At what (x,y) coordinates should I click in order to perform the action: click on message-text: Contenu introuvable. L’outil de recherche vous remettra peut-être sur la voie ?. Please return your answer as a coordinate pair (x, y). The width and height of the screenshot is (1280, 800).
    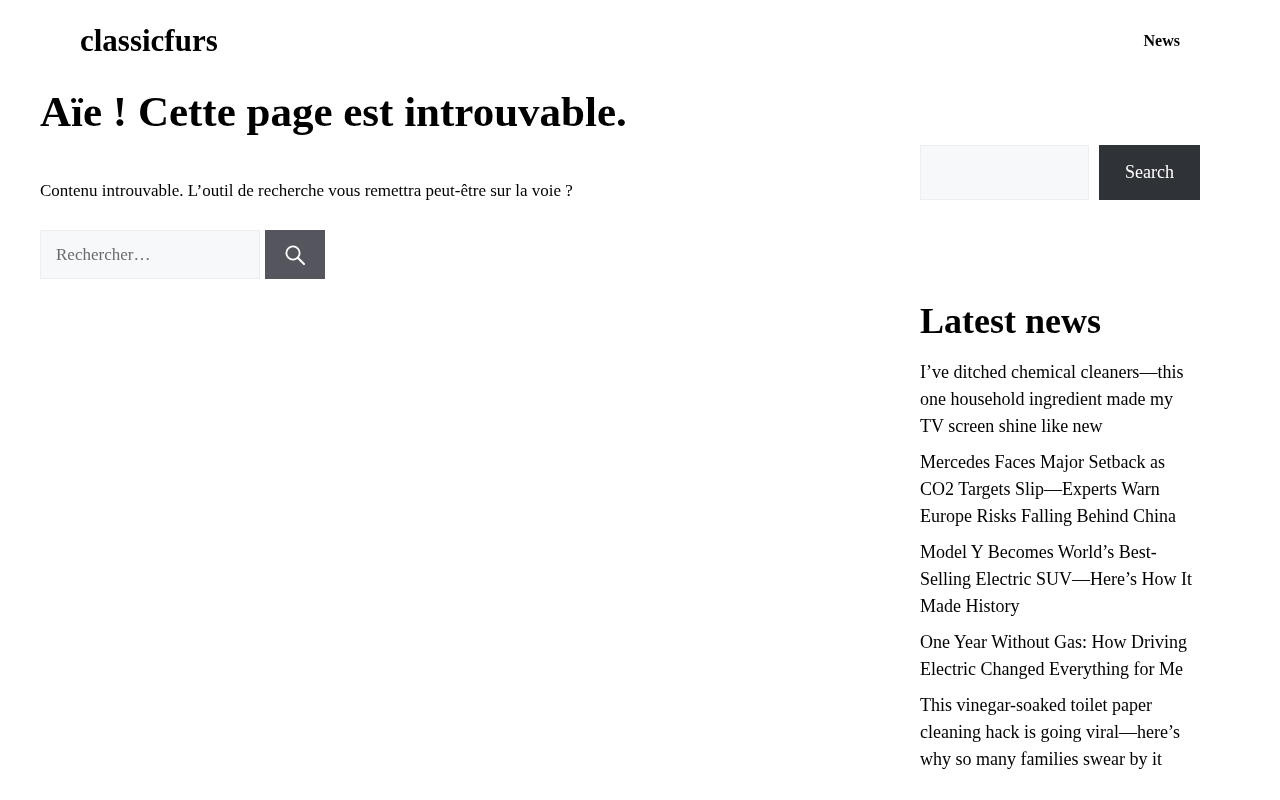
    Looking at the image, I should click on (307, 190).